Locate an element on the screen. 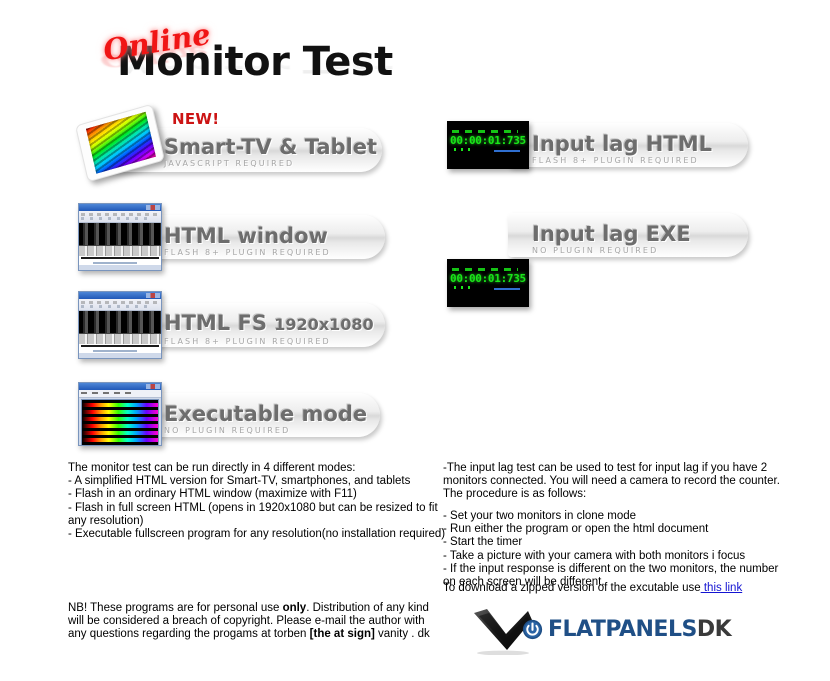  power-icon is located at coordinates (532, 629).